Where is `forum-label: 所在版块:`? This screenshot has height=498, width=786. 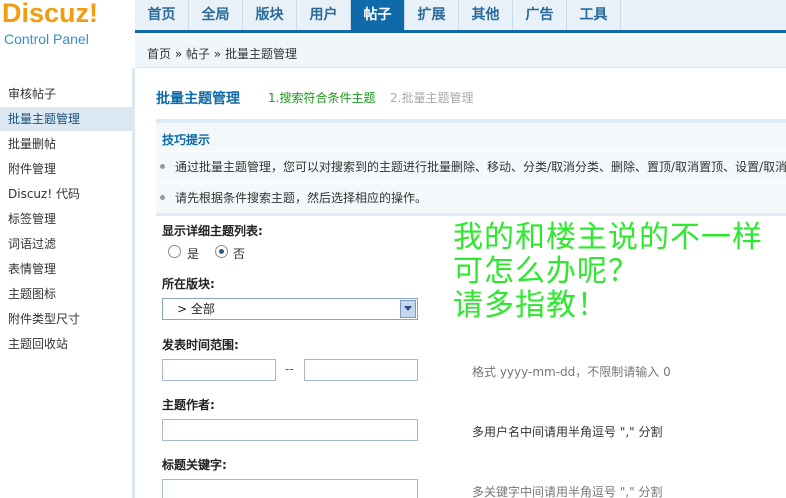 forum-label: 所在版块: is located at coordinates (188, 284).